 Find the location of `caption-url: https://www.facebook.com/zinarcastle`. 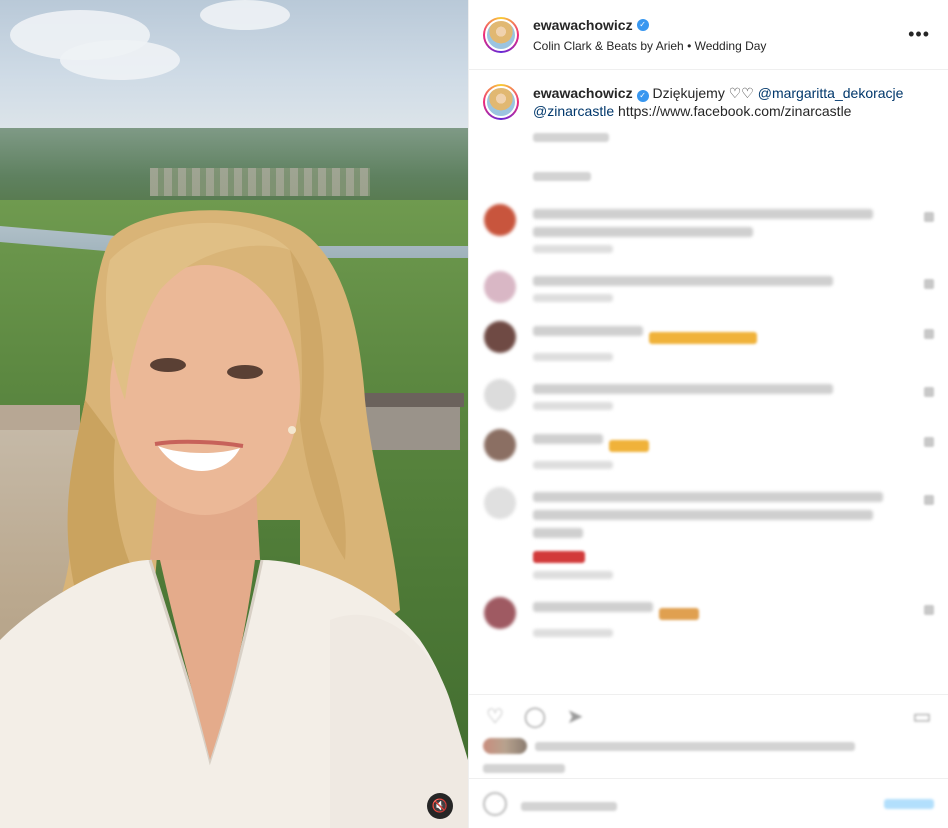

caption-url: https://www.facebook.com/zinarcastle is located at coordinates (734, 111).